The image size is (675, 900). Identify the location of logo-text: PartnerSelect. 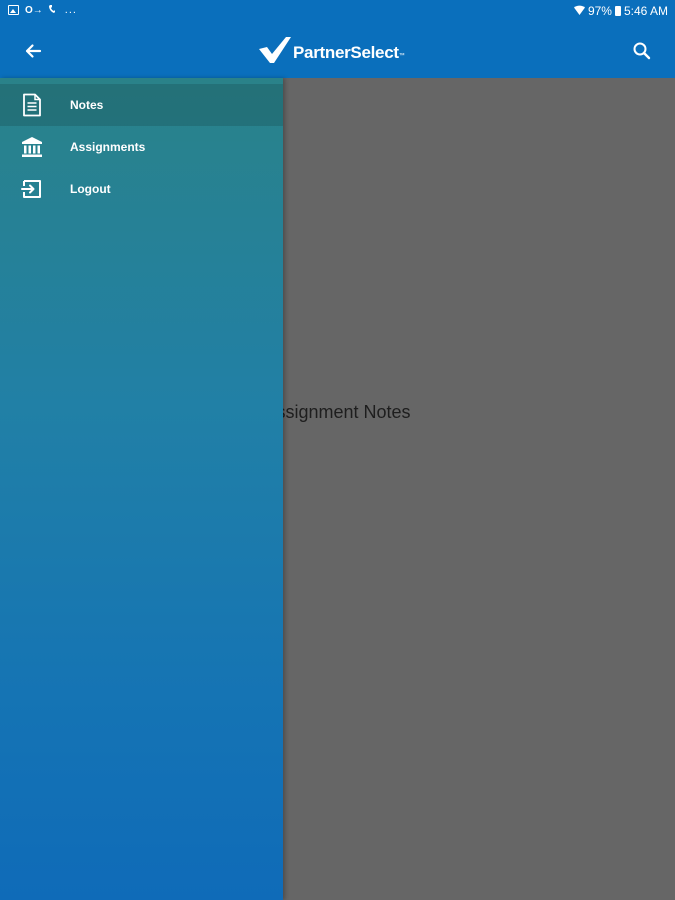
(346, 52).